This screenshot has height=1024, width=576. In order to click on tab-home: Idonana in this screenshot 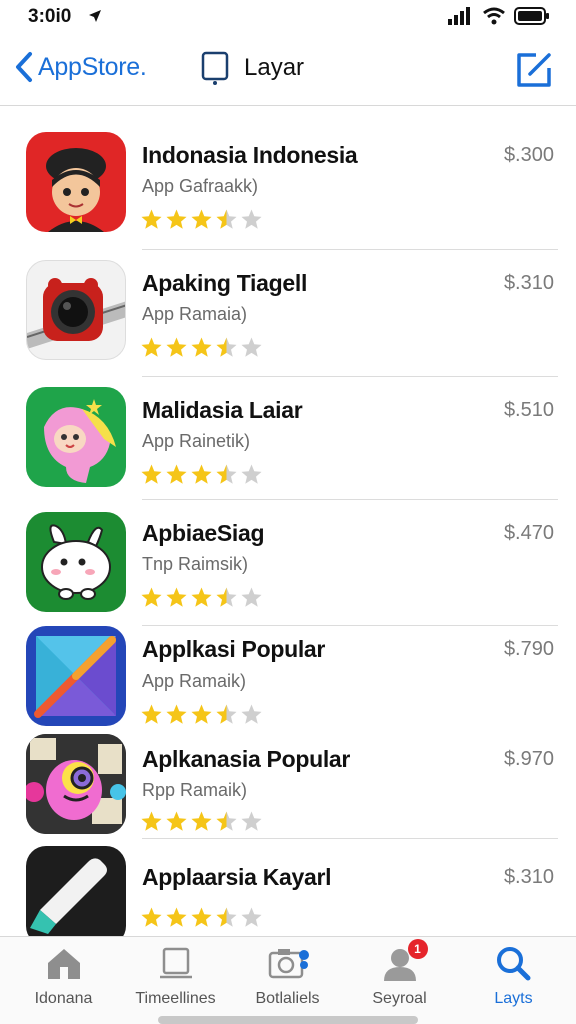, I will do `click(63, 976)`.